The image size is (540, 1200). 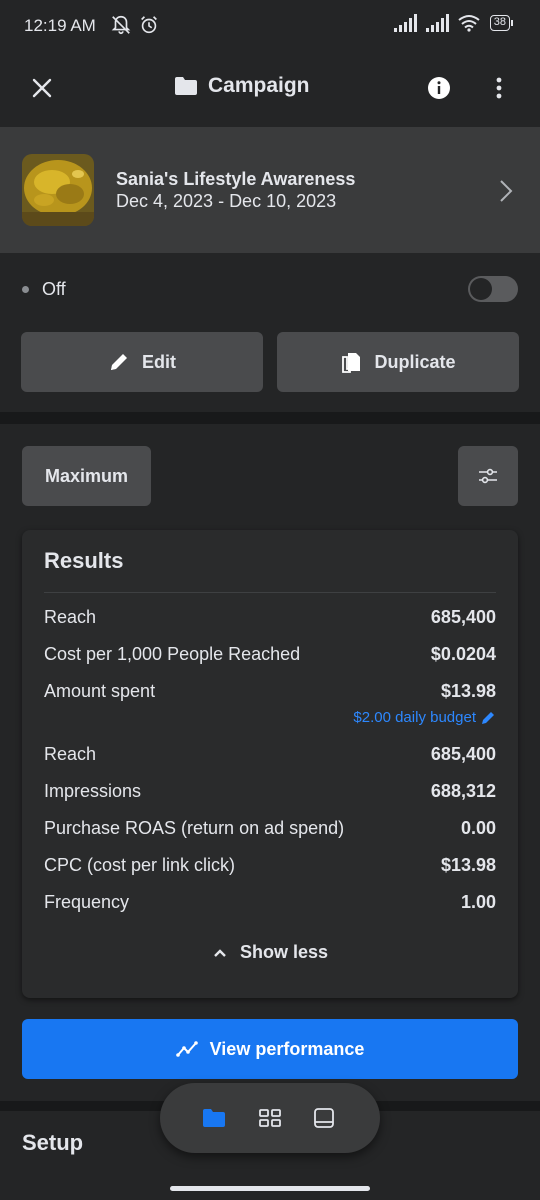 I want to click on signal-icon, so click(x=405, y=23).